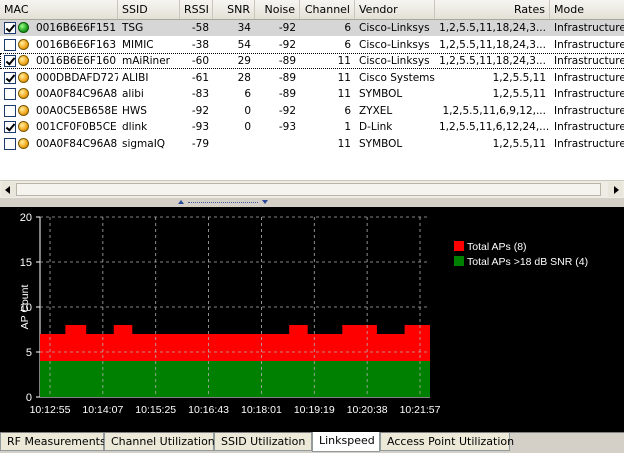  What do you see at coordinates (200, 28) in the screenshot?
I see `cell-rssi: -58` at bounding box center [200, 28].